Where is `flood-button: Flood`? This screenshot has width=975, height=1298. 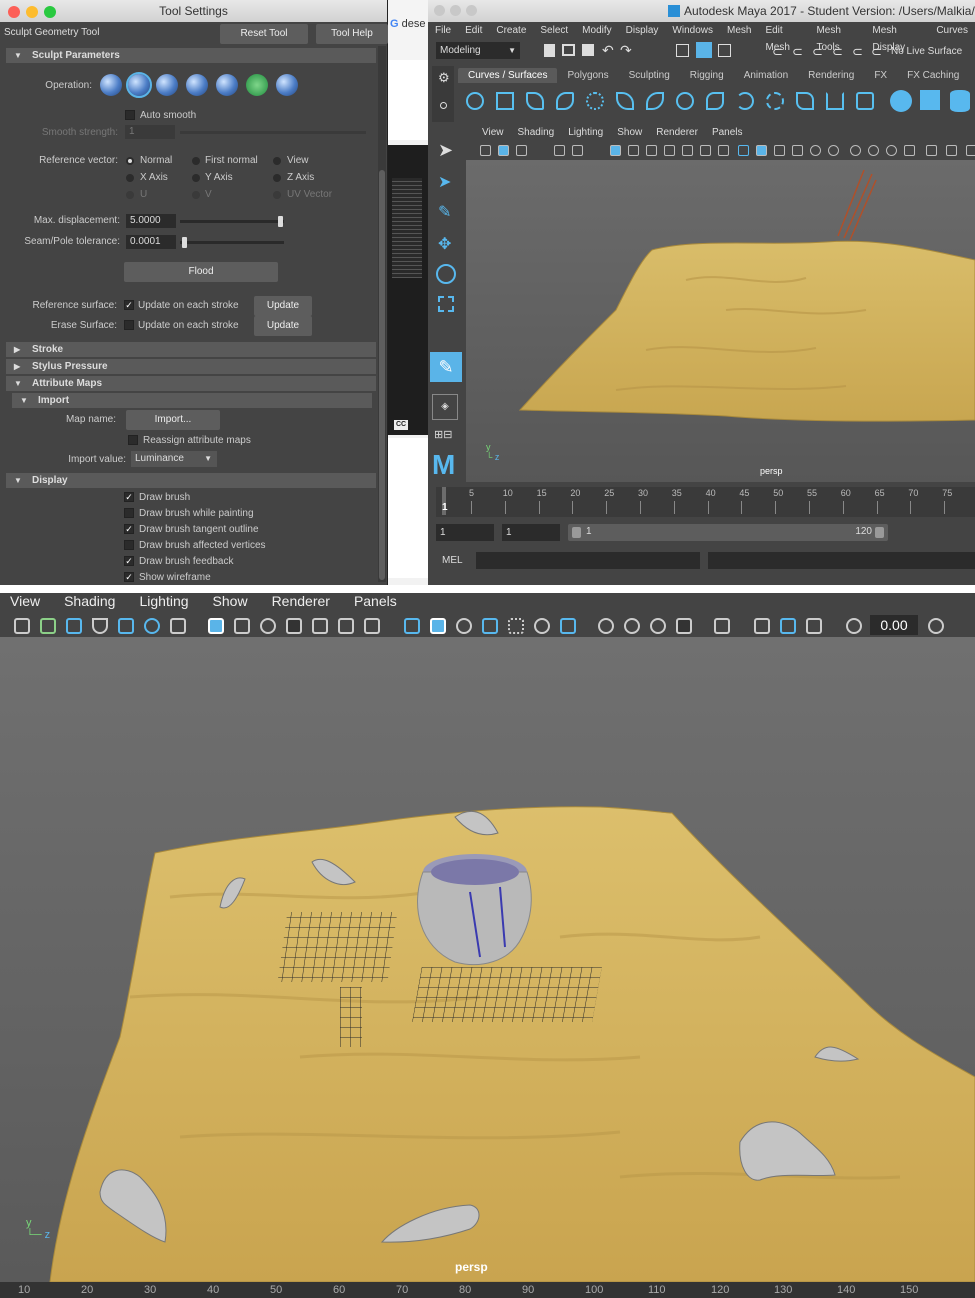 flood-button: Flood is located at coordinates (201, 272).